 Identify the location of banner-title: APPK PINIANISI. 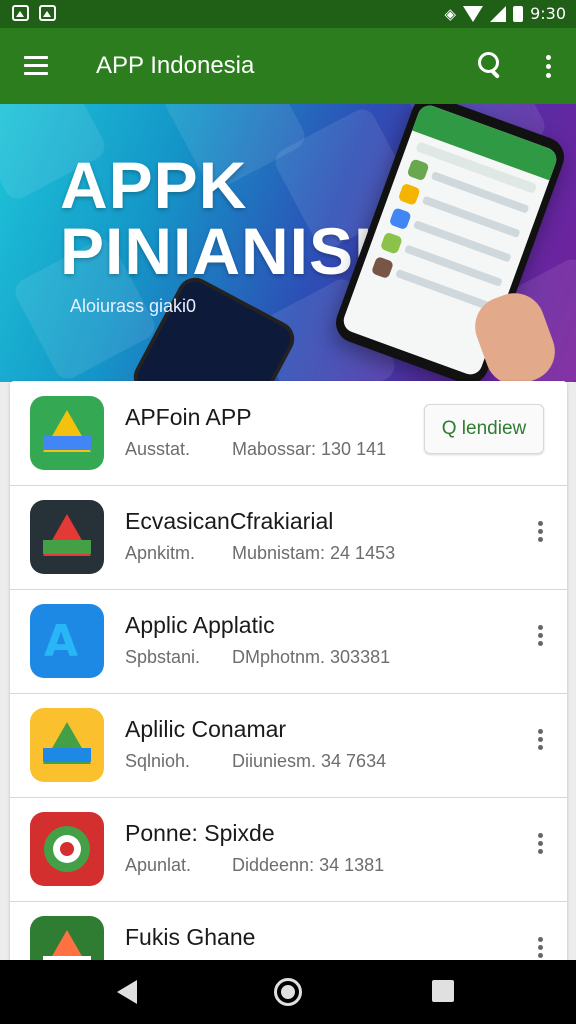
(216, 218).